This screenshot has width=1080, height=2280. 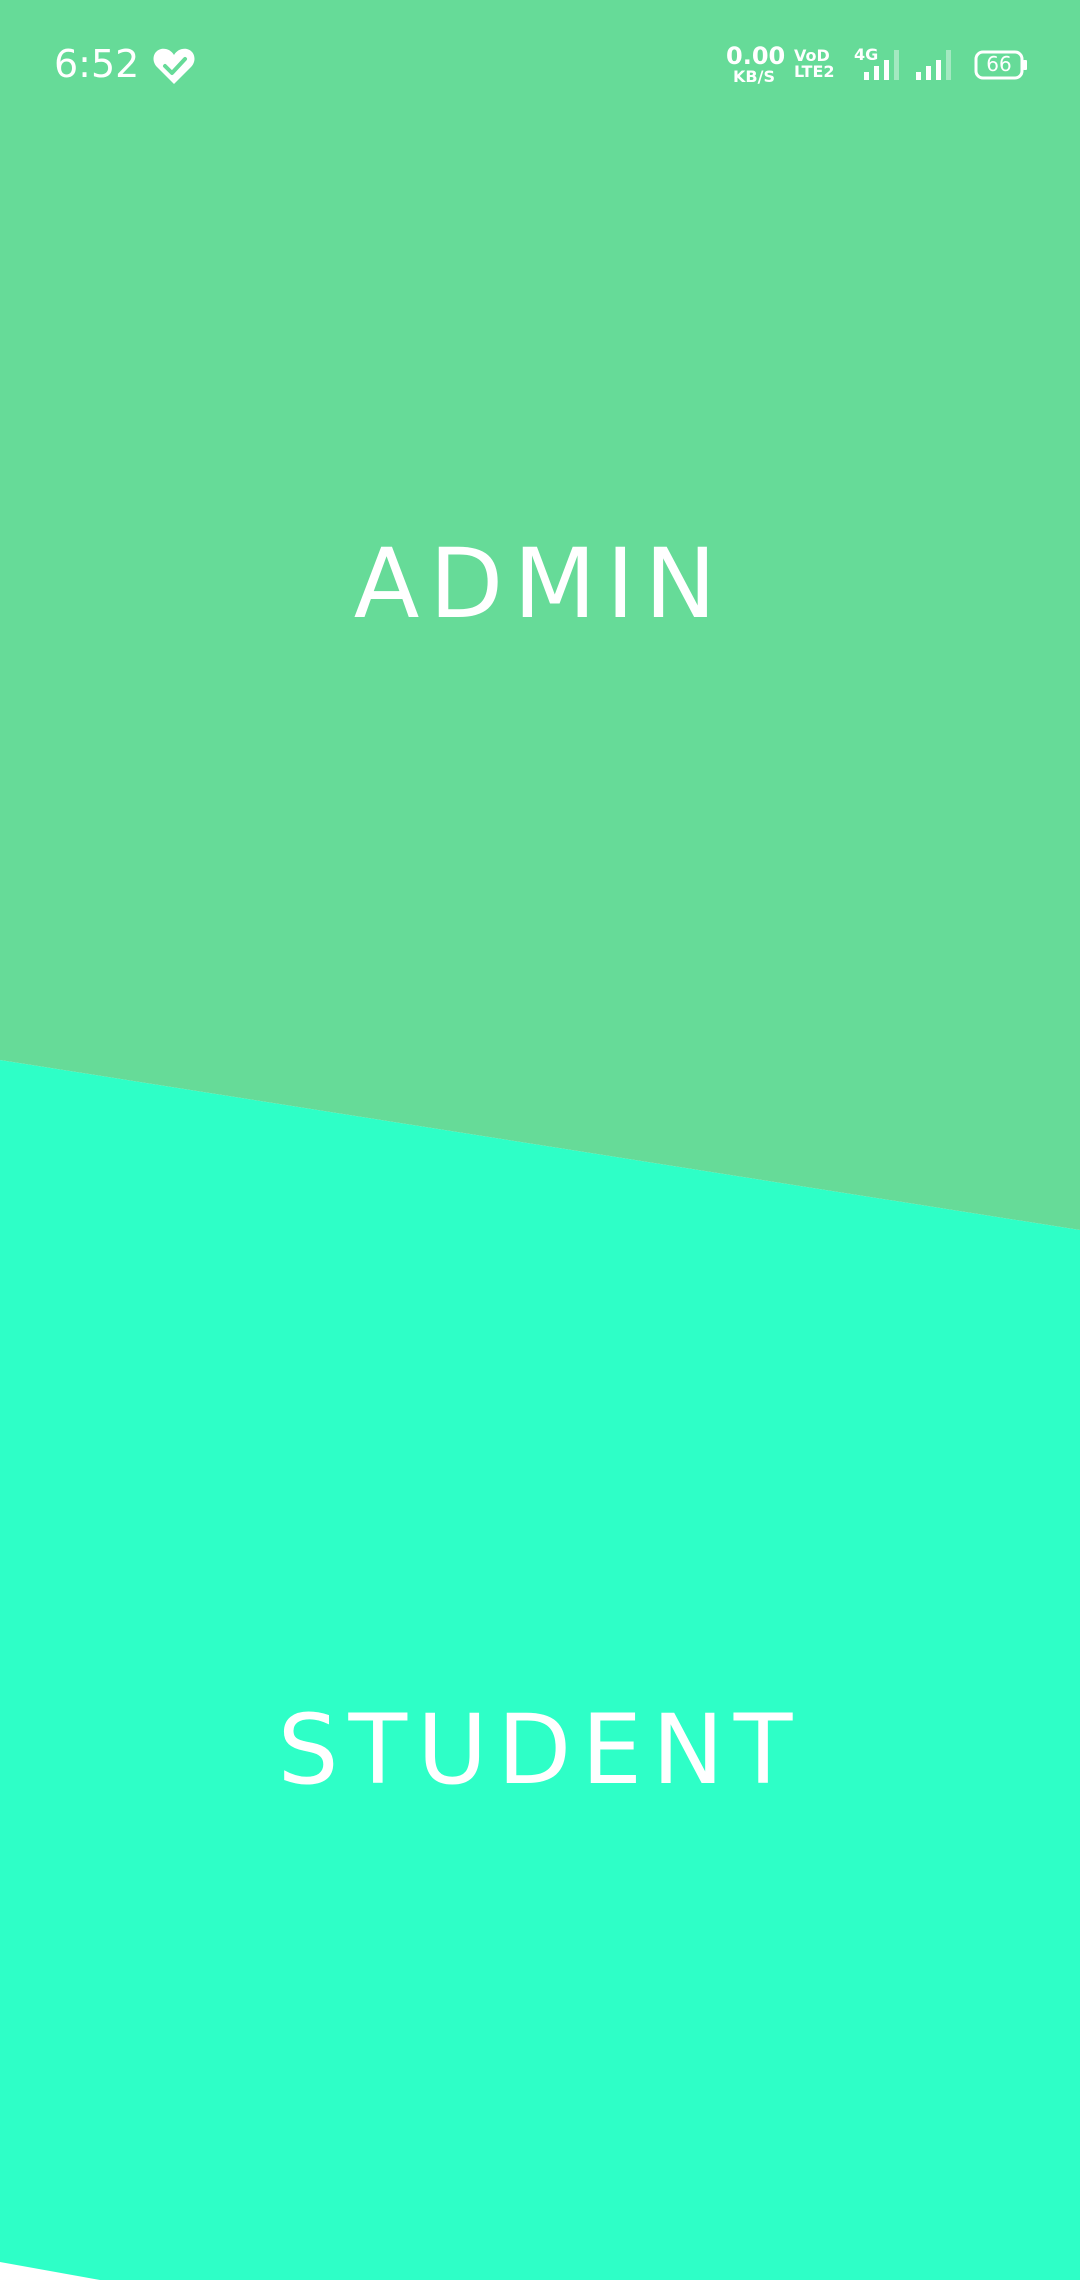 What do you see at coordinates (540, 1750) in the screenshot?
I see `student-label: STUDENT` at bounding box center [540, 1750].